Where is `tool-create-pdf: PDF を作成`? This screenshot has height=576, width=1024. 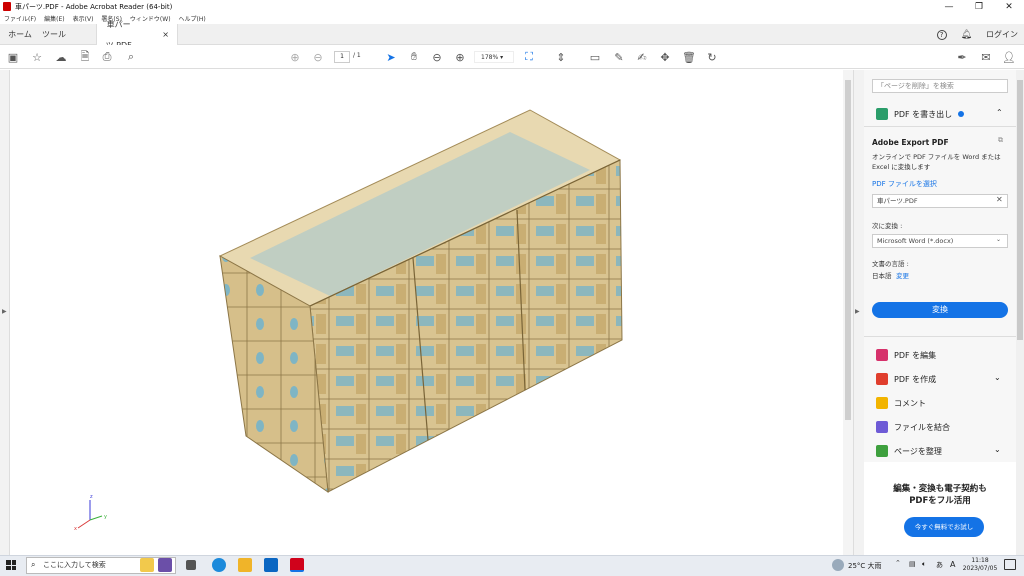
tool-create-pdf: PDF を作成 is located at coordinates (906, 379).